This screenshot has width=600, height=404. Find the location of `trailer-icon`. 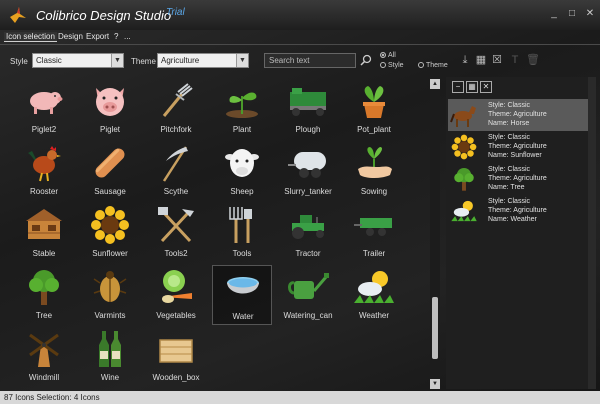

trailer-icon is located at coordinates (374, 225).